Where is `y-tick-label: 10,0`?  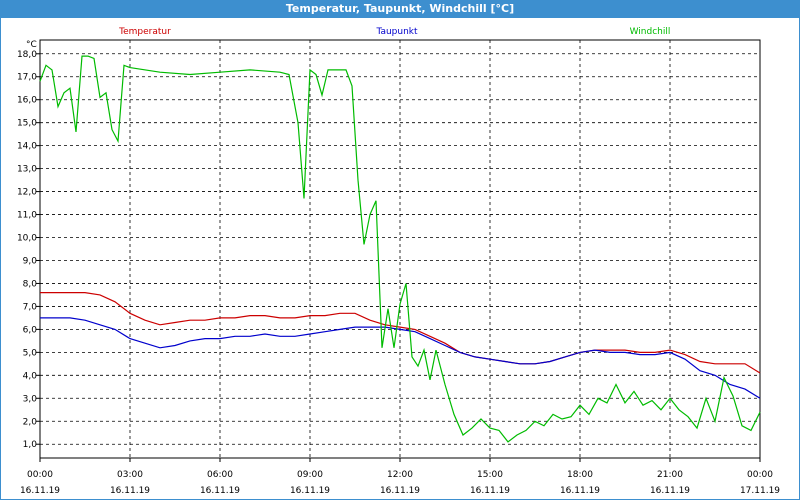 y-tick-label: 10,0 is located at coordinates (27, 239).